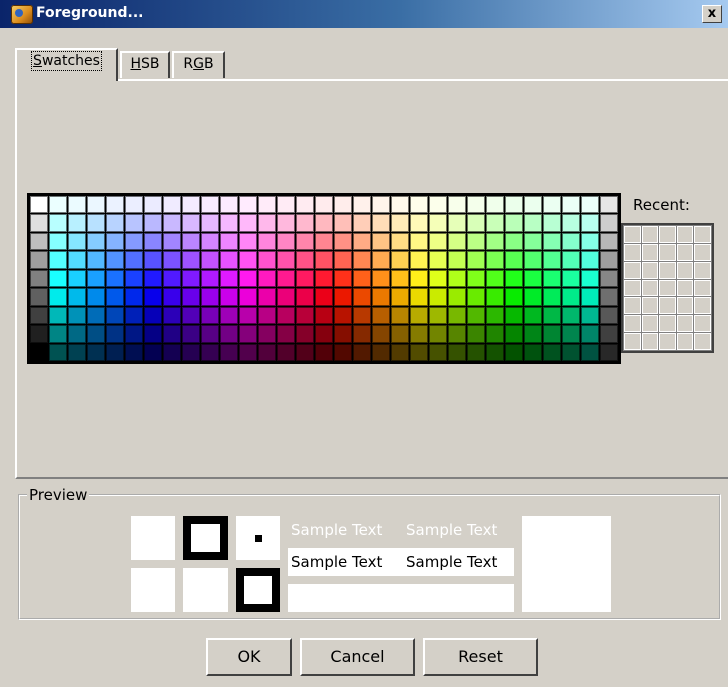 The height and width of the screenshot is (687, 728). Describe the element at coordinates (712, 14) in the screenshot. I see `close-button: x` at that location.